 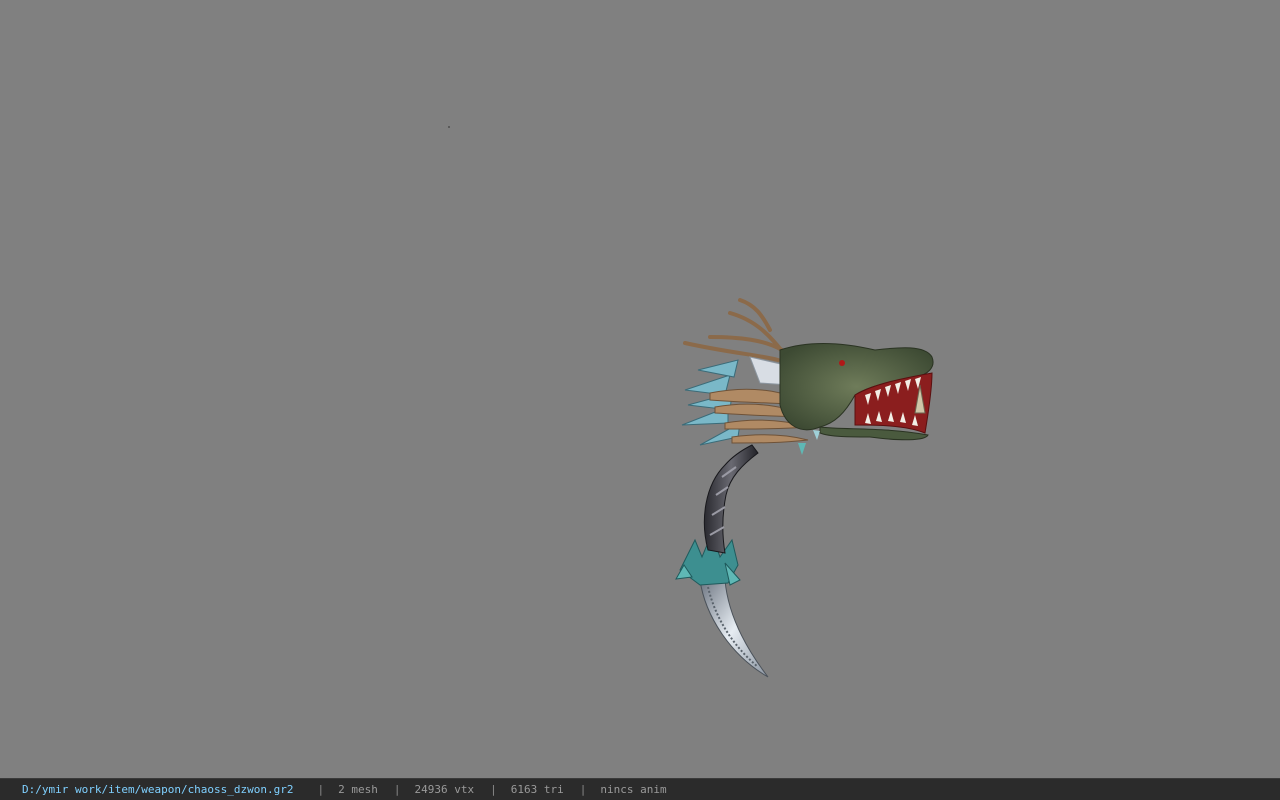 What do you see at coordinates (734, 628) in the screenshot?
I see `blade` at bounding box center [734, 628].